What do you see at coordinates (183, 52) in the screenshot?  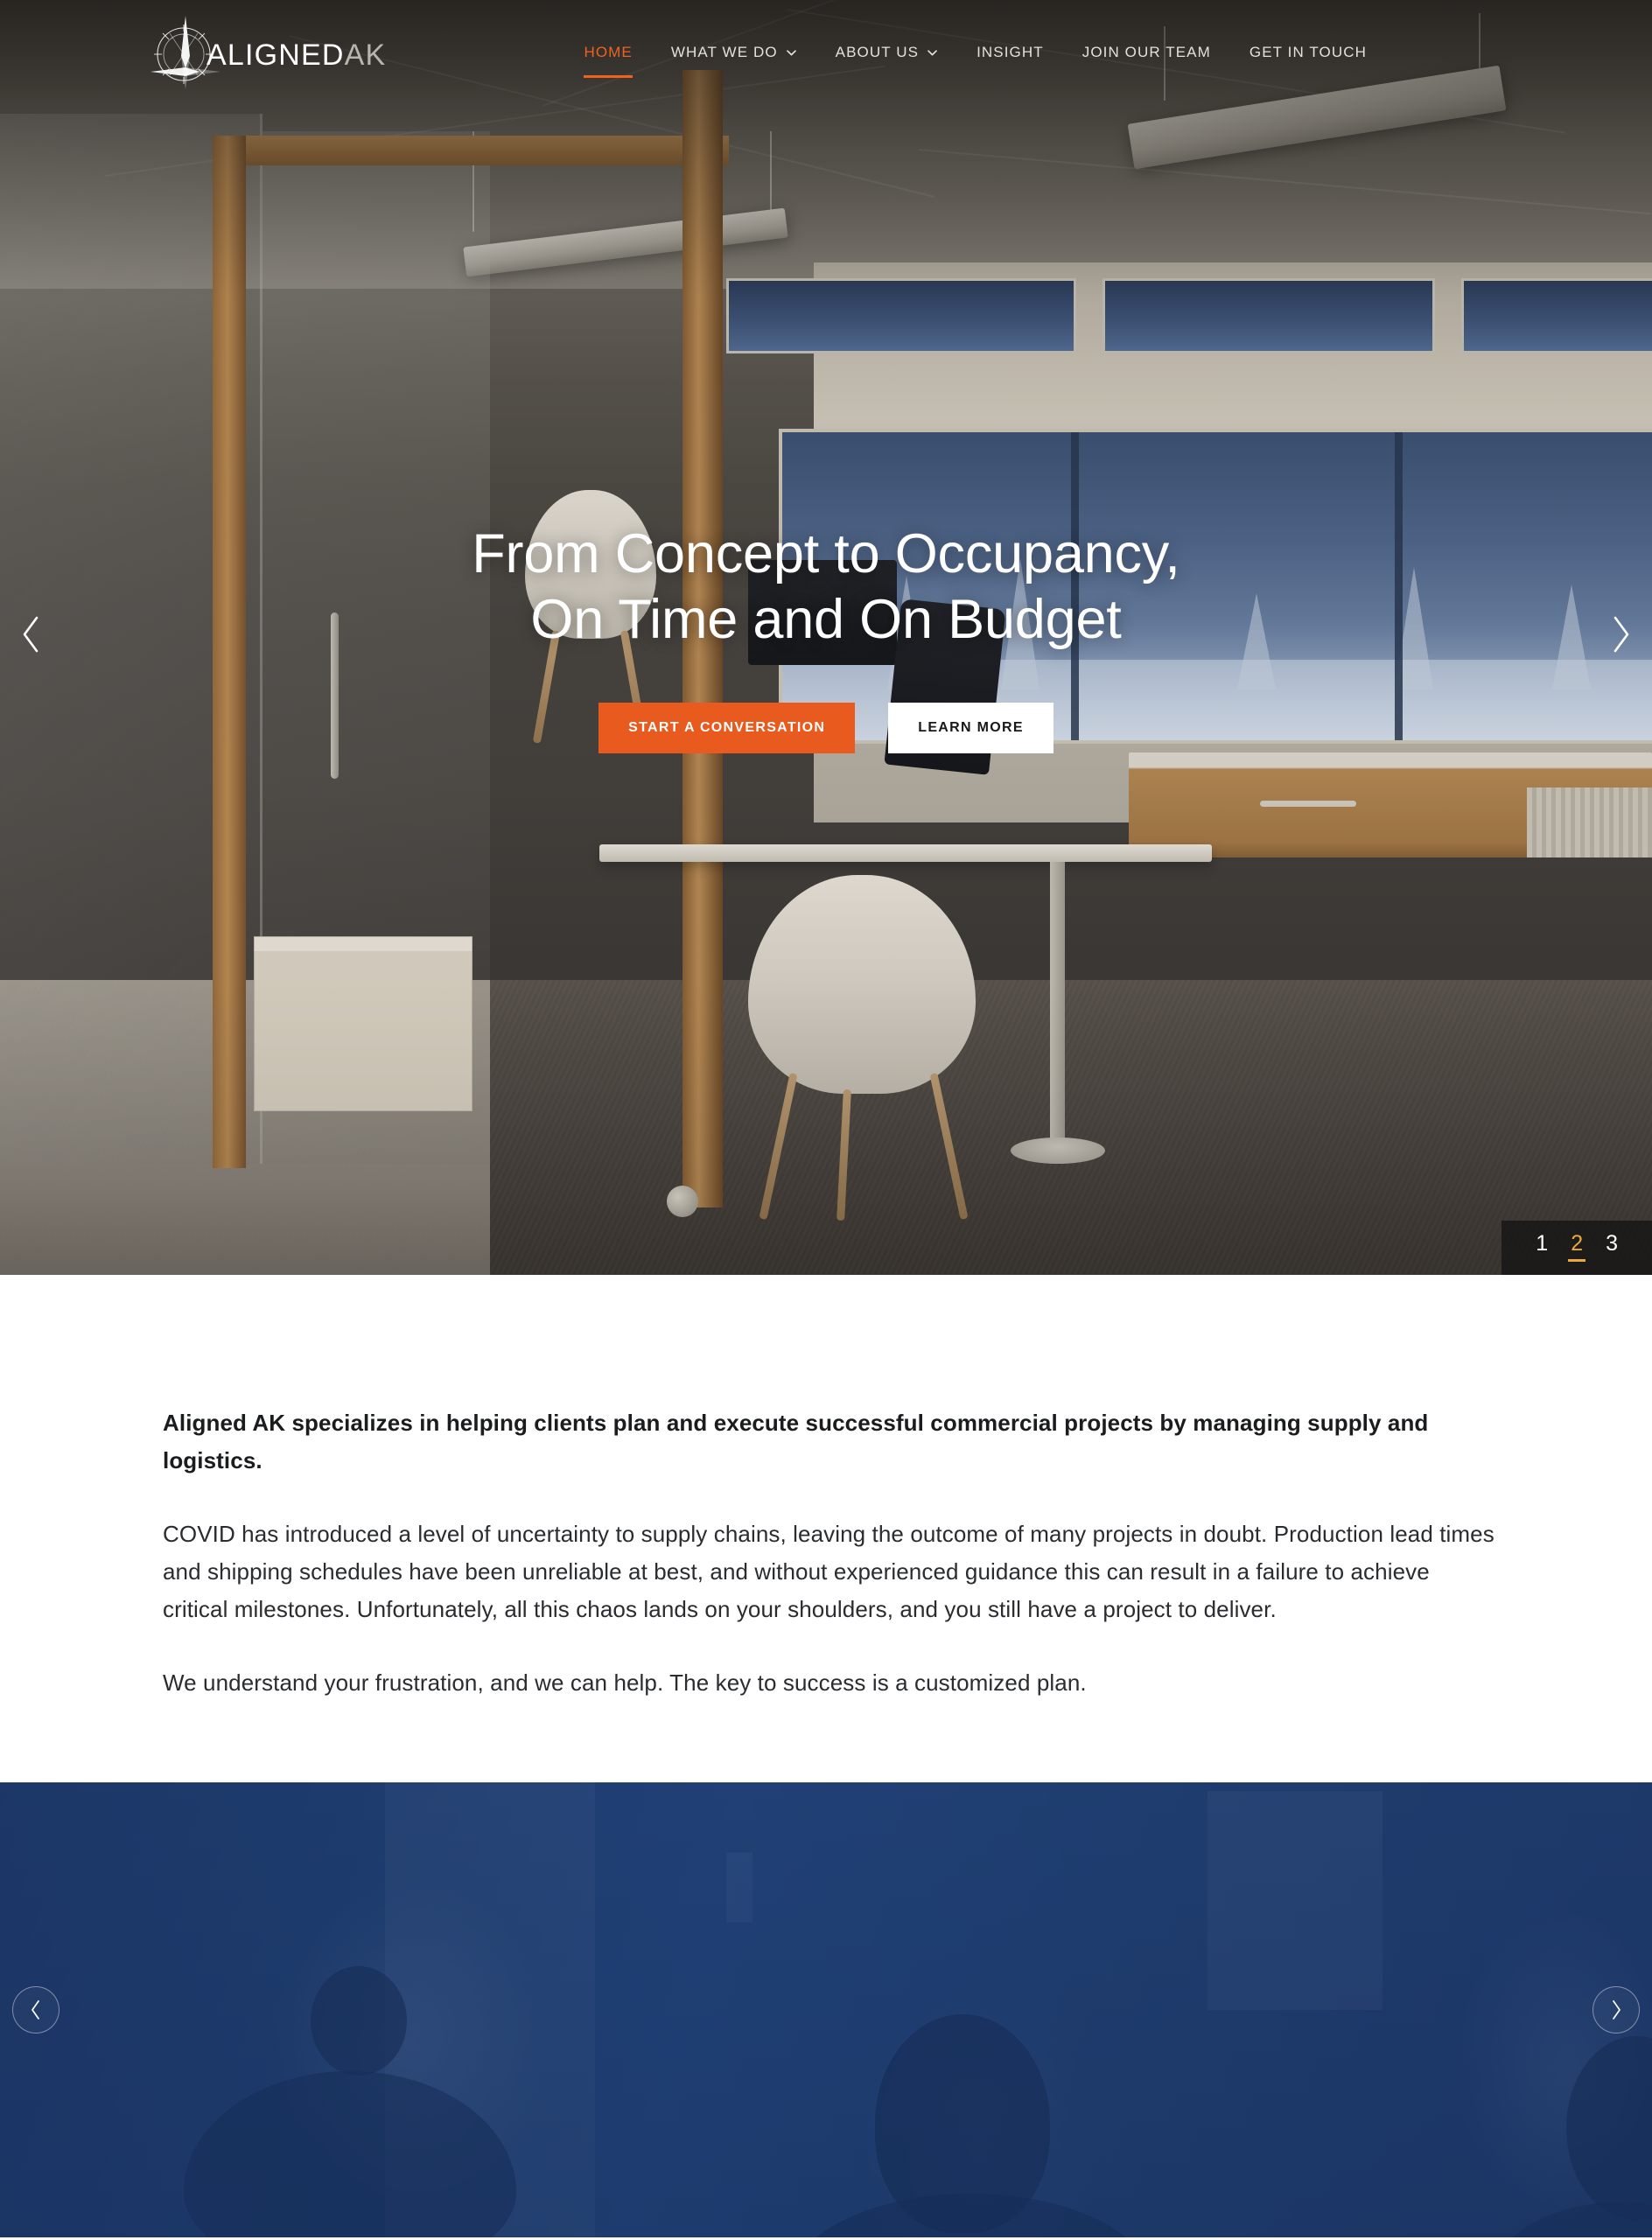 I see `compass-rose-icon` at bounding box center [183, 52].